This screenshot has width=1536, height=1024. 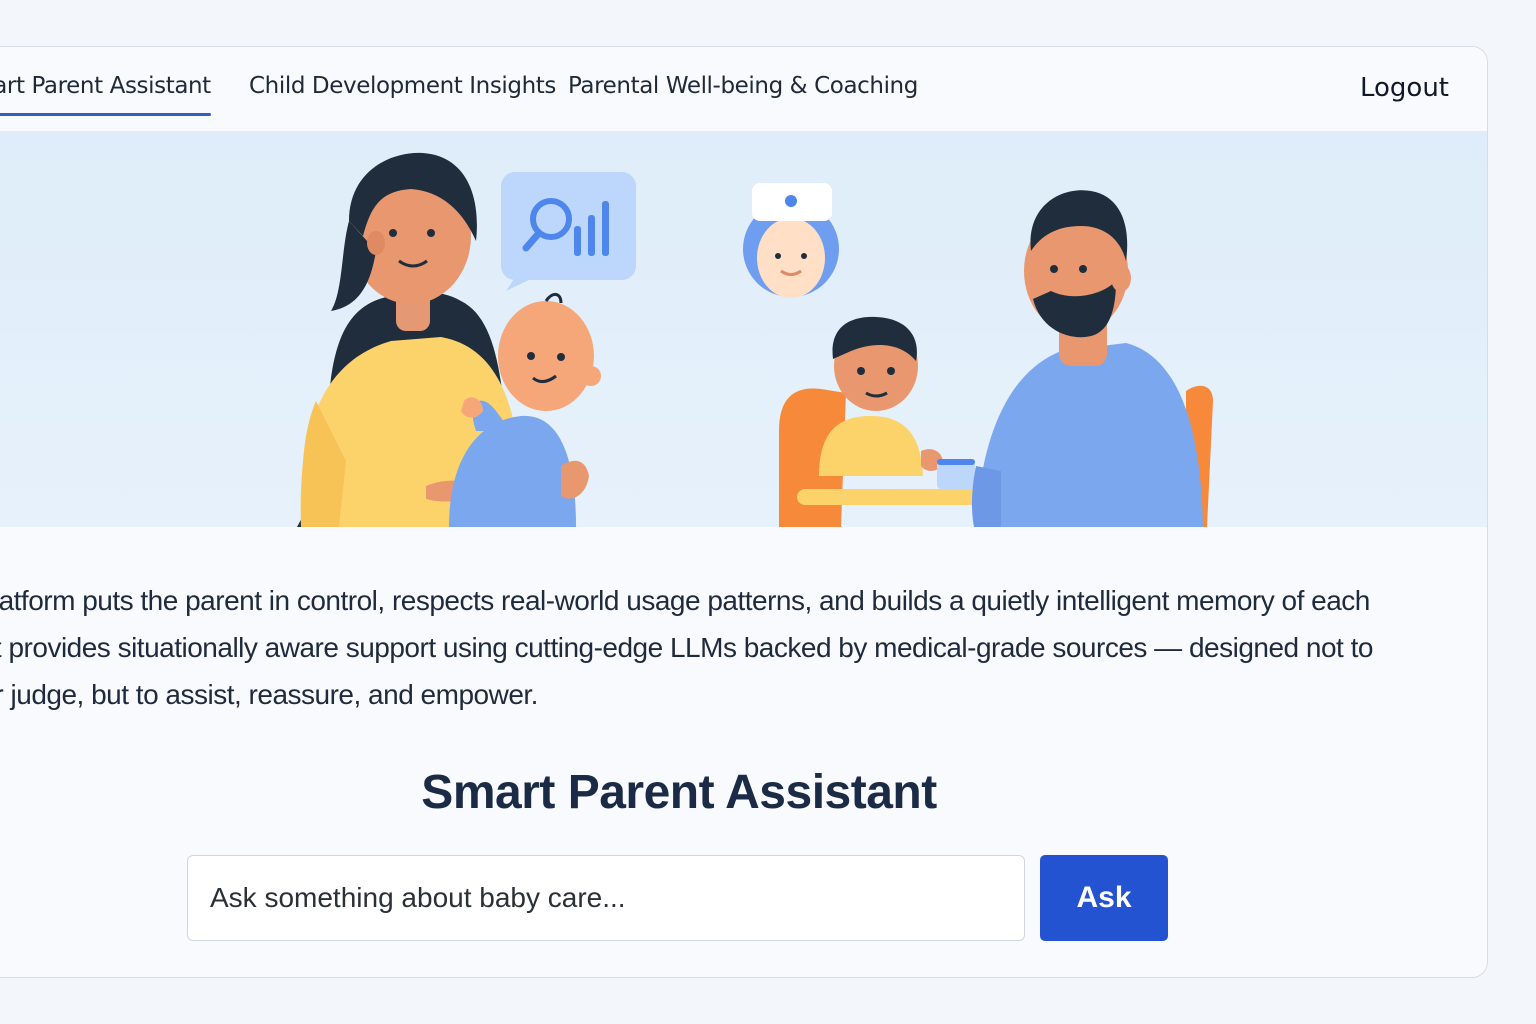 What do you see at coordinates (606, 898) in the screenshot?
I see `ask-input` at bounding box center [606, 898].